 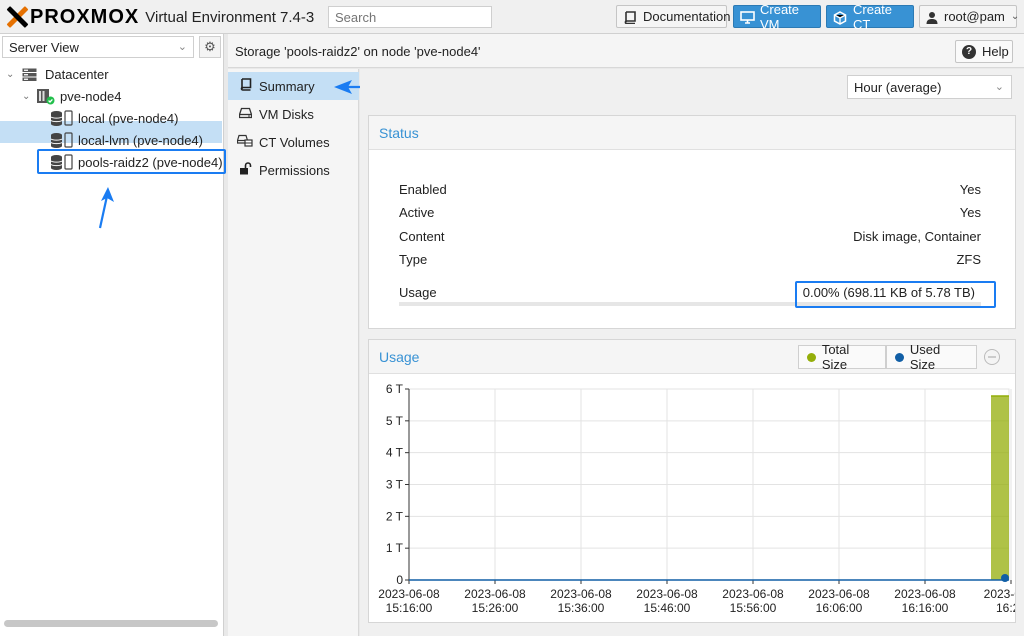 I want to click on timeframe-select: Hour (average) ⌄, so click(x=929, y=87).